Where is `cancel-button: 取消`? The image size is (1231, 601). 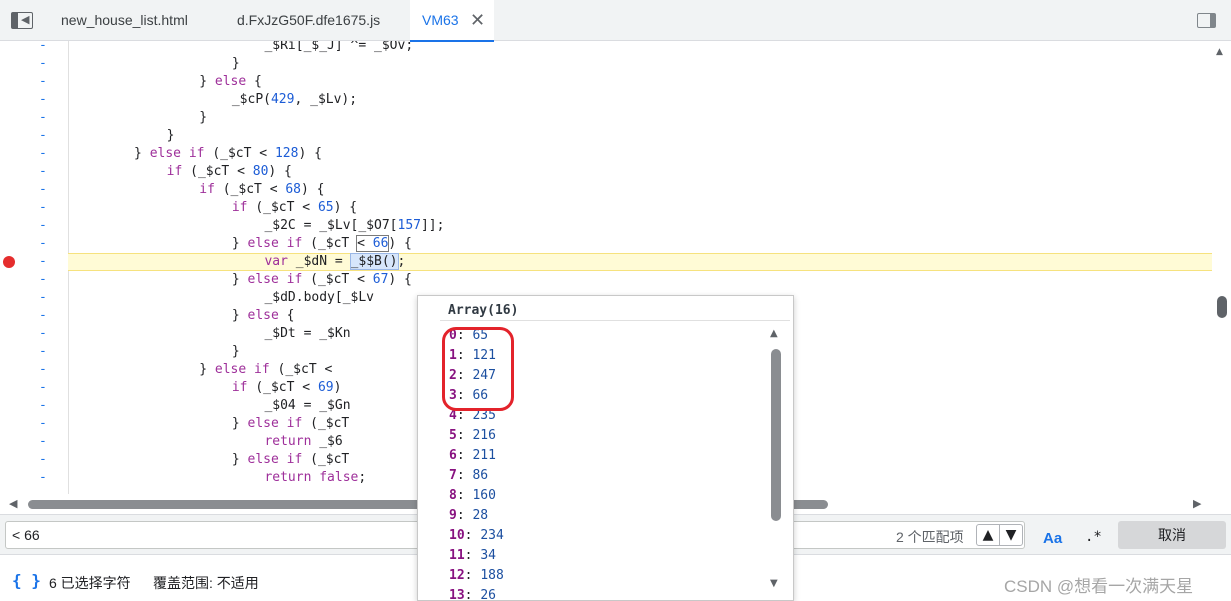
cancel-button: 取消 is located at coordinates (1172, 535).